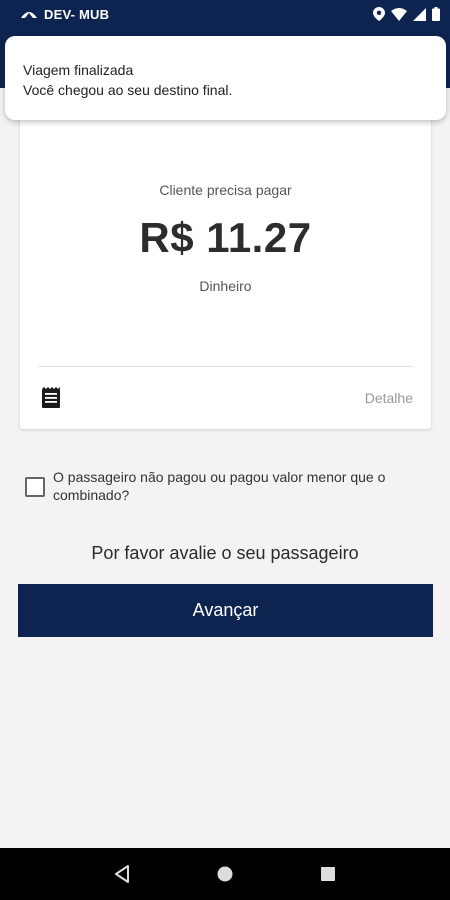  Describe the element at coordinates (78, 70) in the screenshot. I see `notification-title: Viagem finalizada` at that location.